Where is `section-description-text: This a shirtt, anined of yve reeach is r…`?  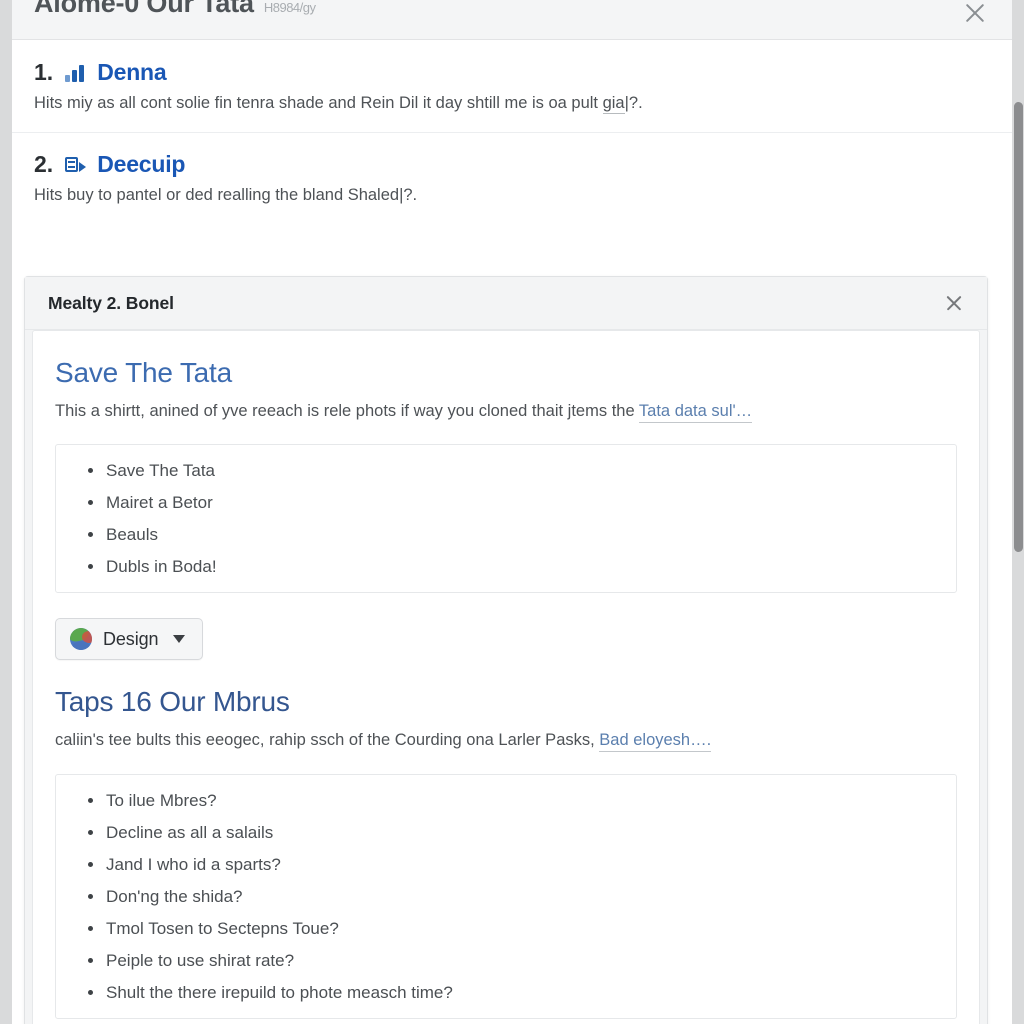
section-description-text: This a shirtt, anined of yve reeach is r… is located at coordinates (347, 411).